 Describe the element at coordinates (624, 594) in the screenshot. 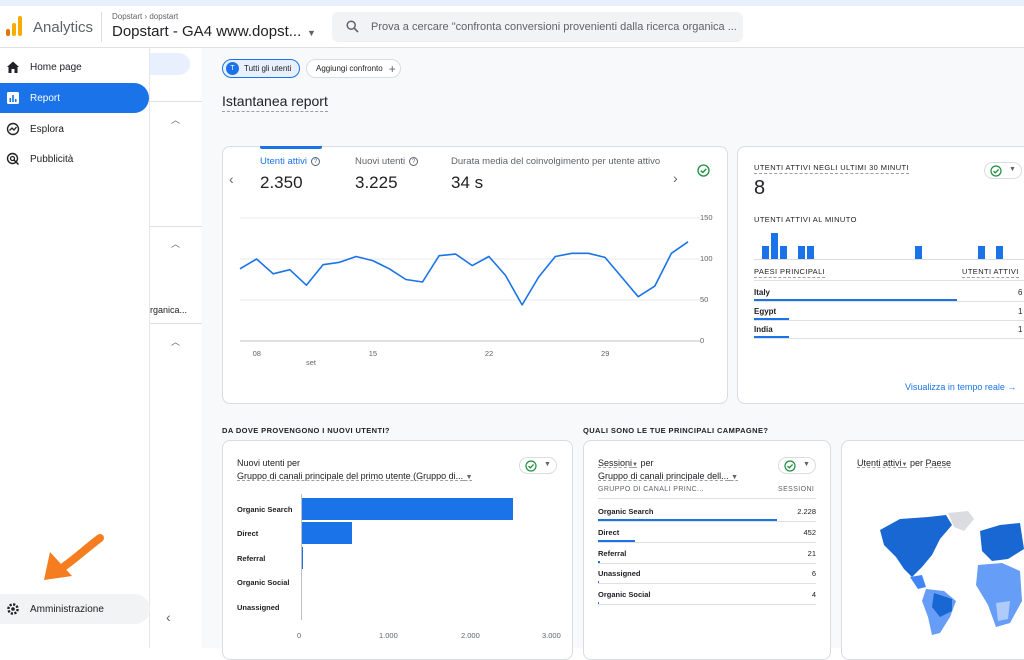

I see `row-label: Organic Social` at that location.